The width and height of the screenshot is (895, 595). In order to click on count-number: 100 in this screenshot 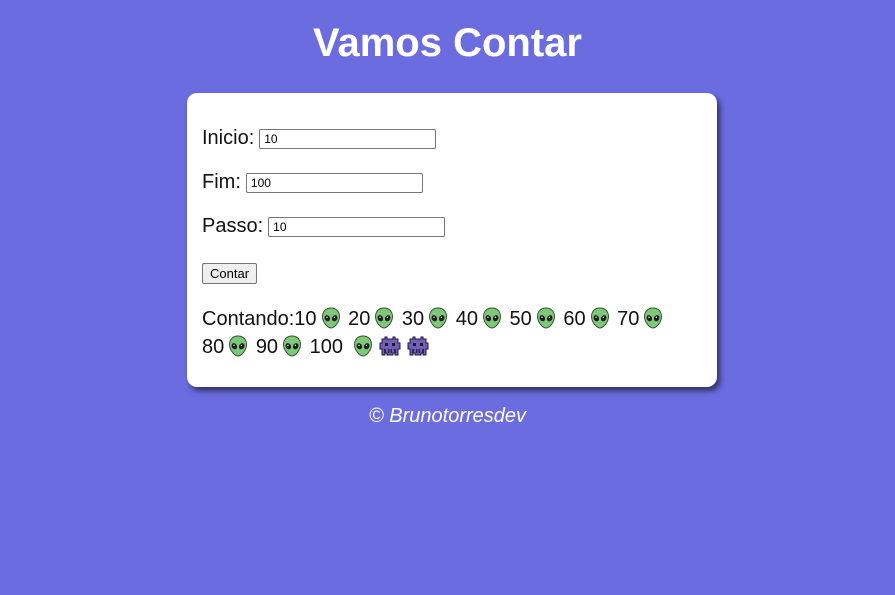, I will do `click(326, 347)`.